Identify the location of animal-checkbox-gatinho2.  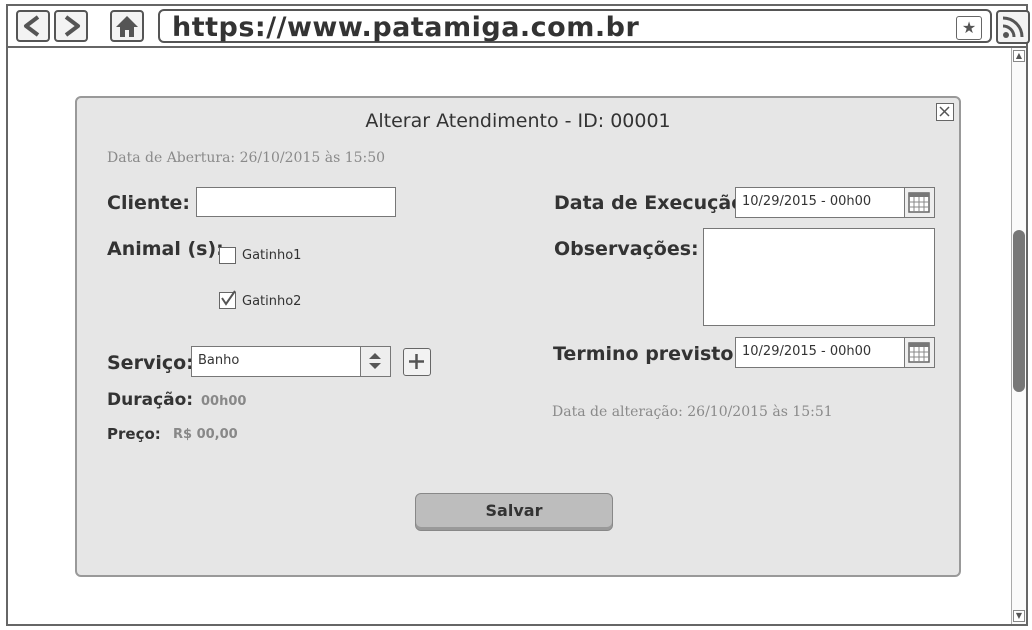
(227, 299).